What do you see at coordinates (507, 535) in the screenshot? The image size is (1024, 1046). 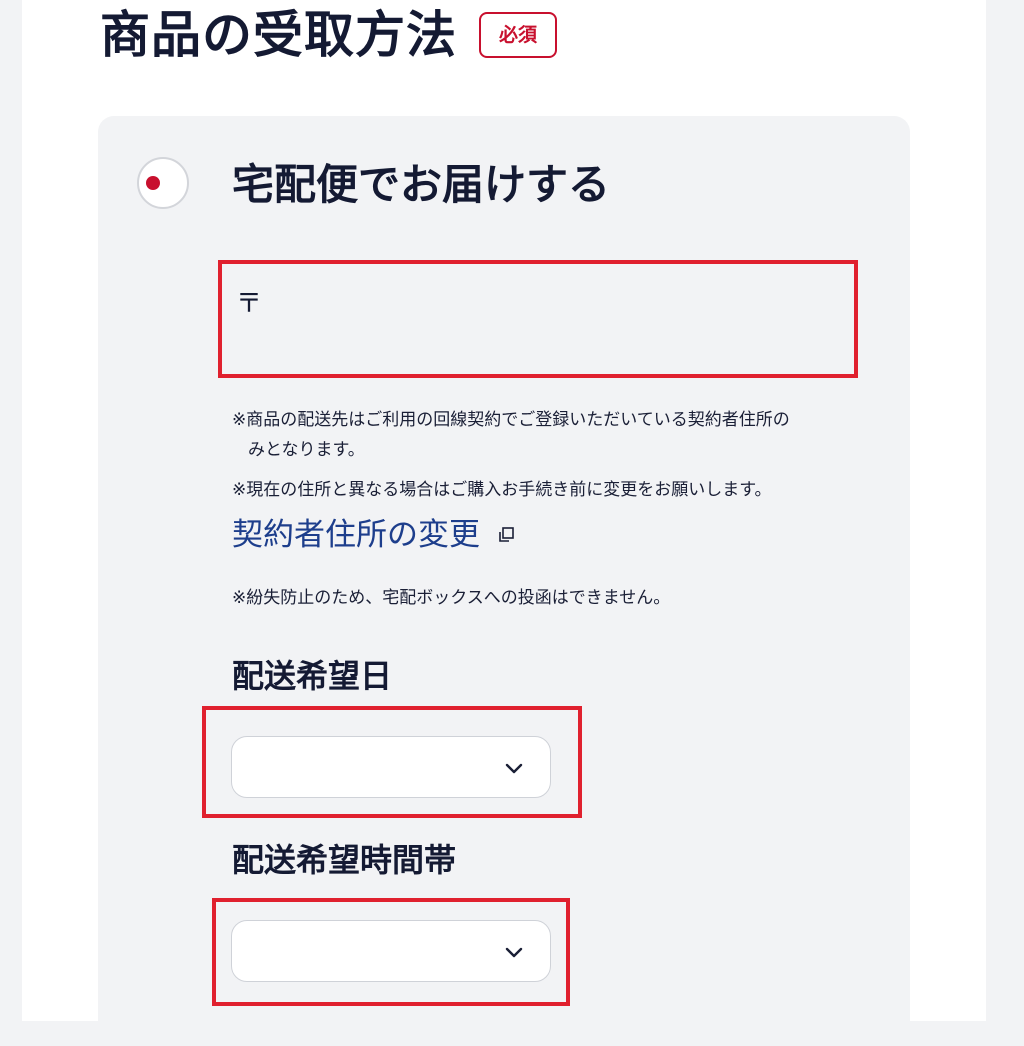 I see `external-window-icon` at bounding box center [507, 535].